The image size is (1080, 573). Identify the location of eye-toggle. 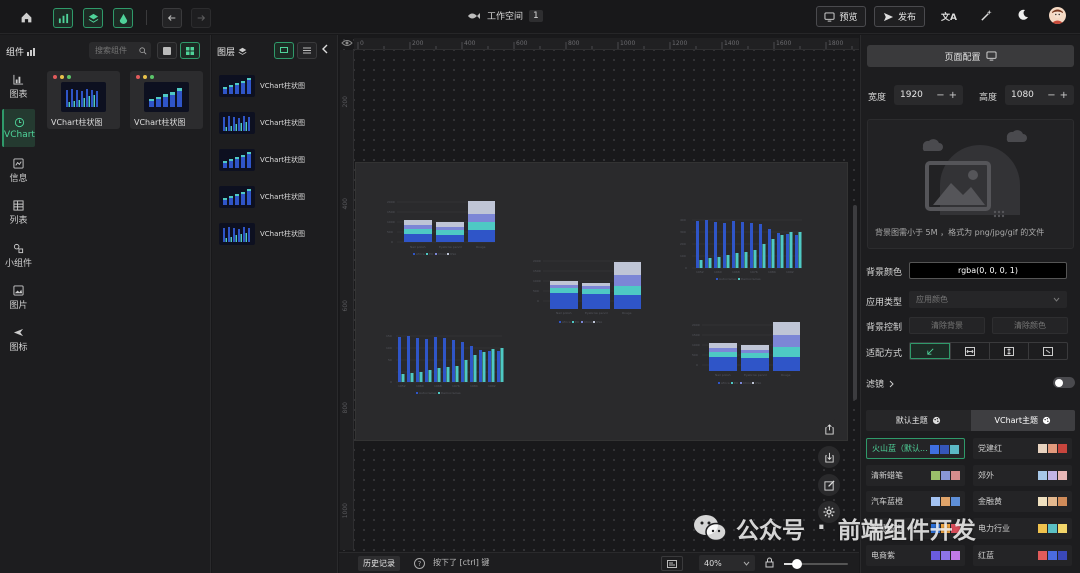
(347, 44).